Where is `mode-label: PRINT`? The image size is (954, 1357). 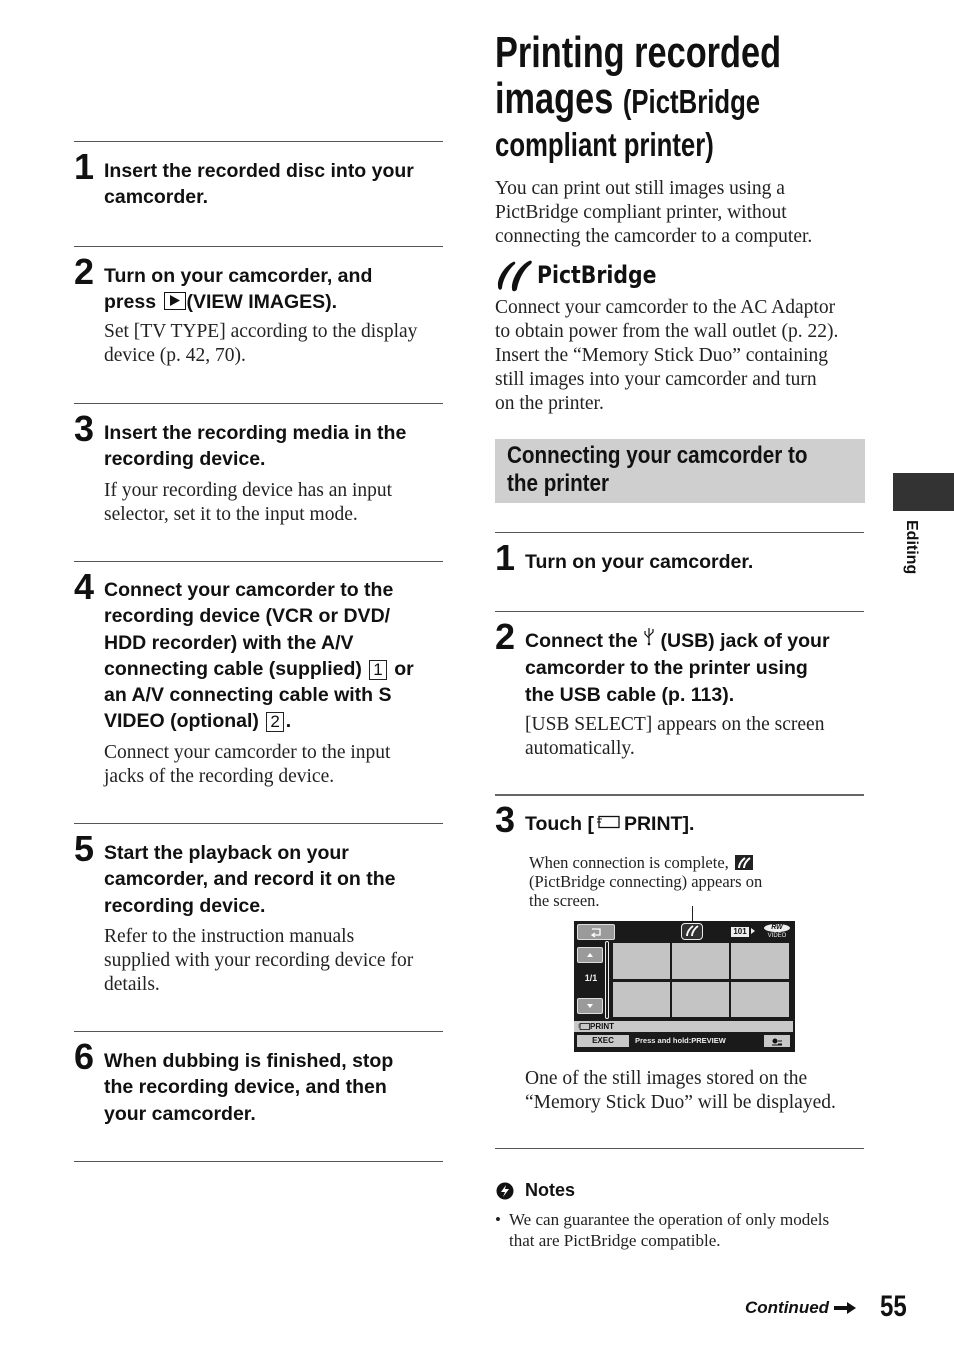 mode-label: PRINT is located at coordinates (602, 1026).